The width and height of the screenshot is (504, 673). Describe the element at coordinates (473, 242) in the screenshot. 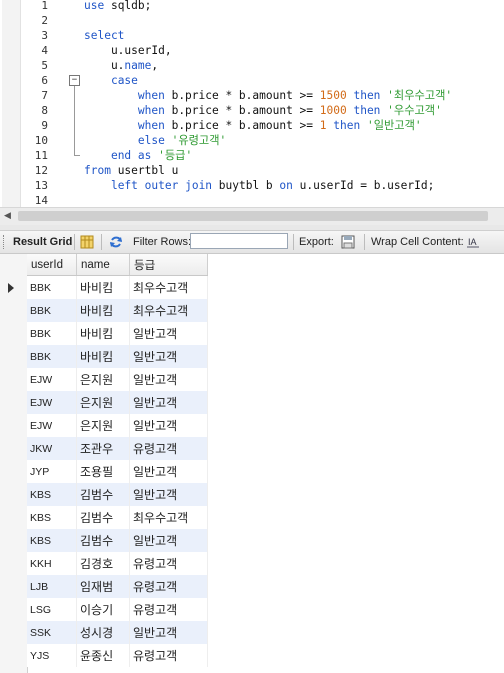

I see `wrap-text-icon: IA` at that location.